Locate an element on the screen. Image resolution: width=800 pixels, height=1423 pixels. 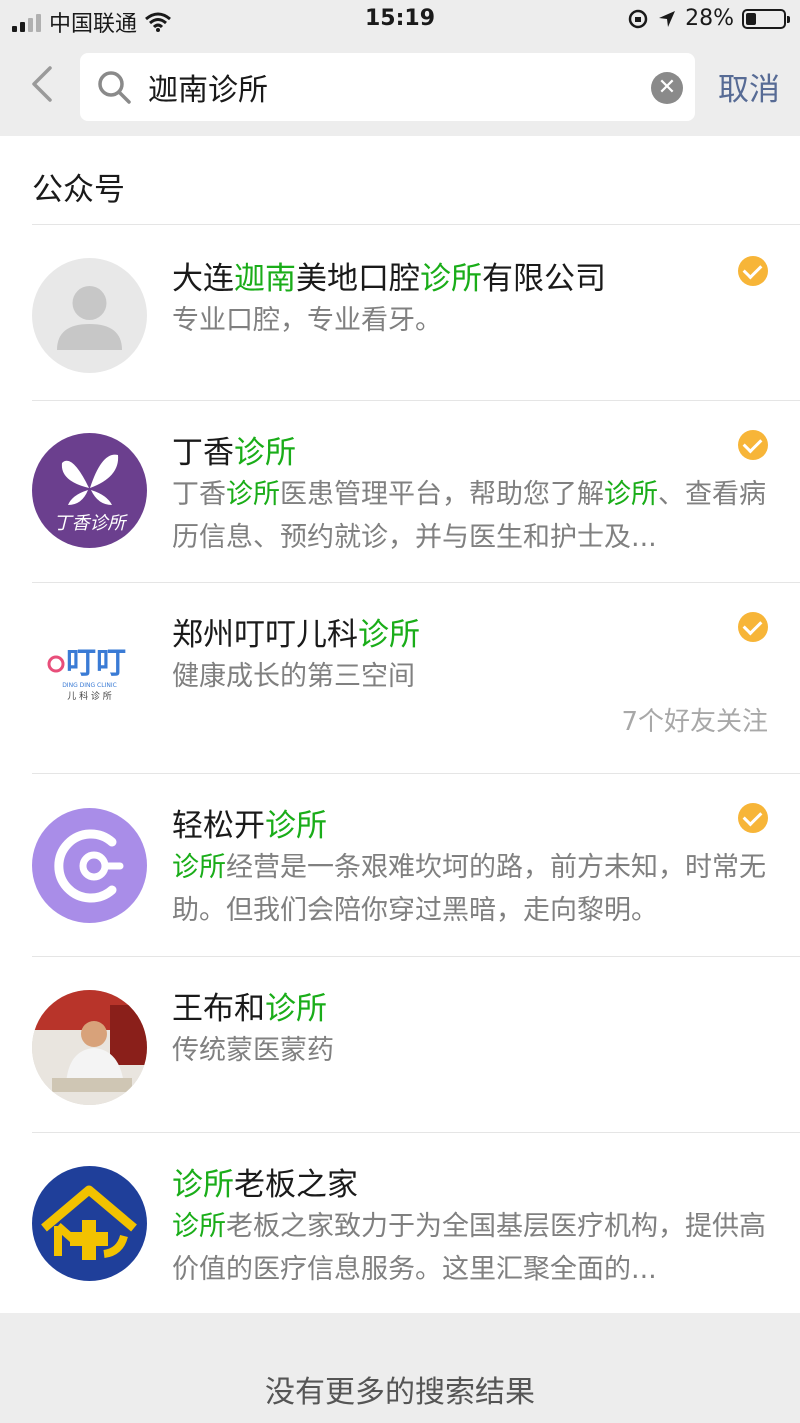
search-input is located at coordinates (388, 87).